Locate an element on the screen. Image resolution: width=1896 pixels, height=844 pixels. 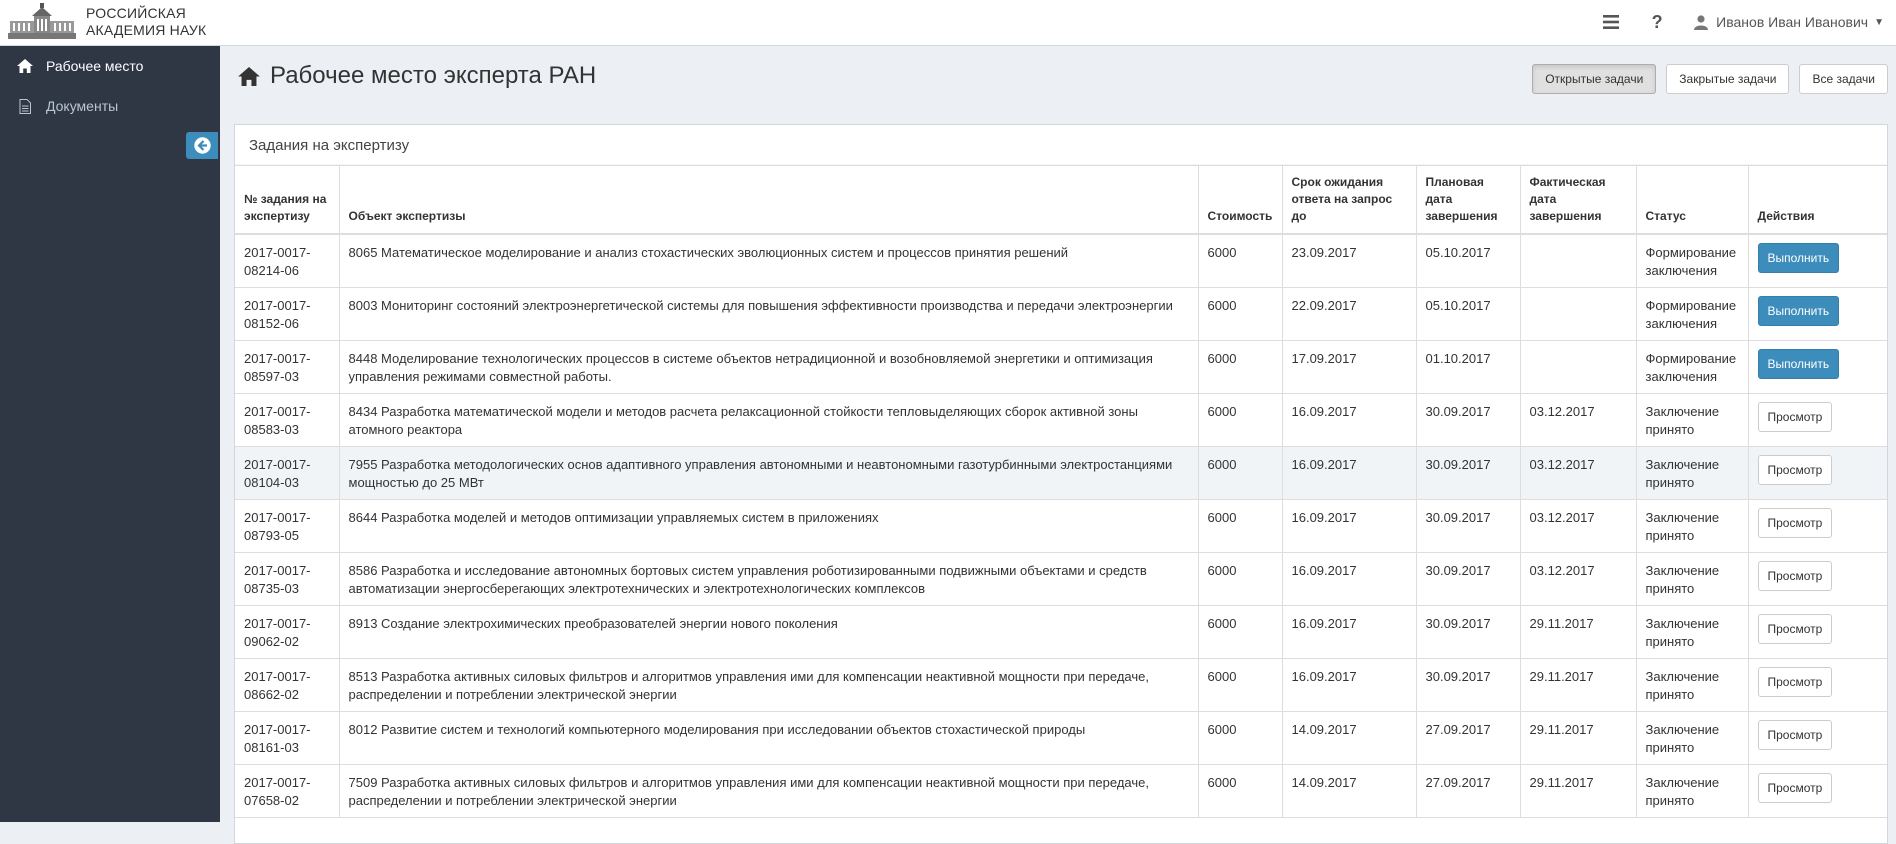
col-header-id: № задания на экспертизу is located at coordinates (287, 200).